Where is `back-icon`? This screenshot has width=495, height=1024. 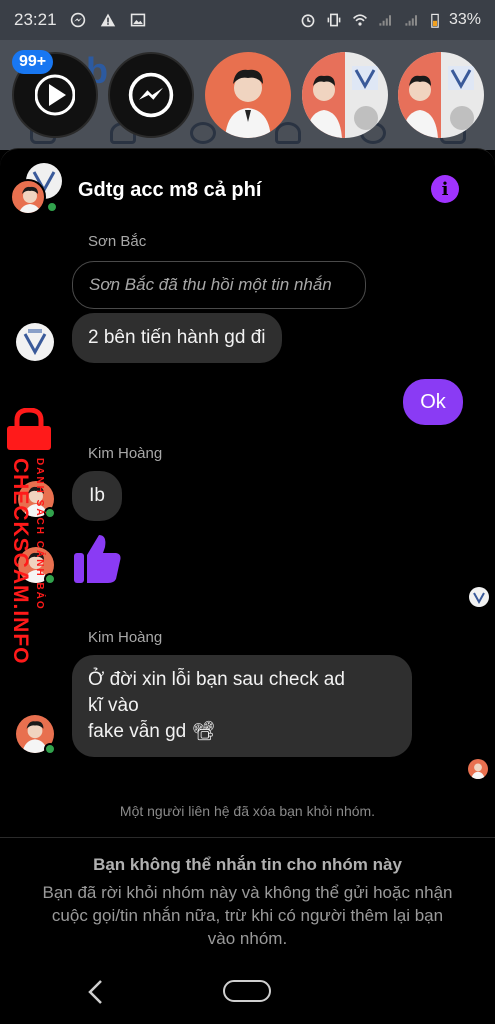 back-icon is located at coordinates (96, 992).